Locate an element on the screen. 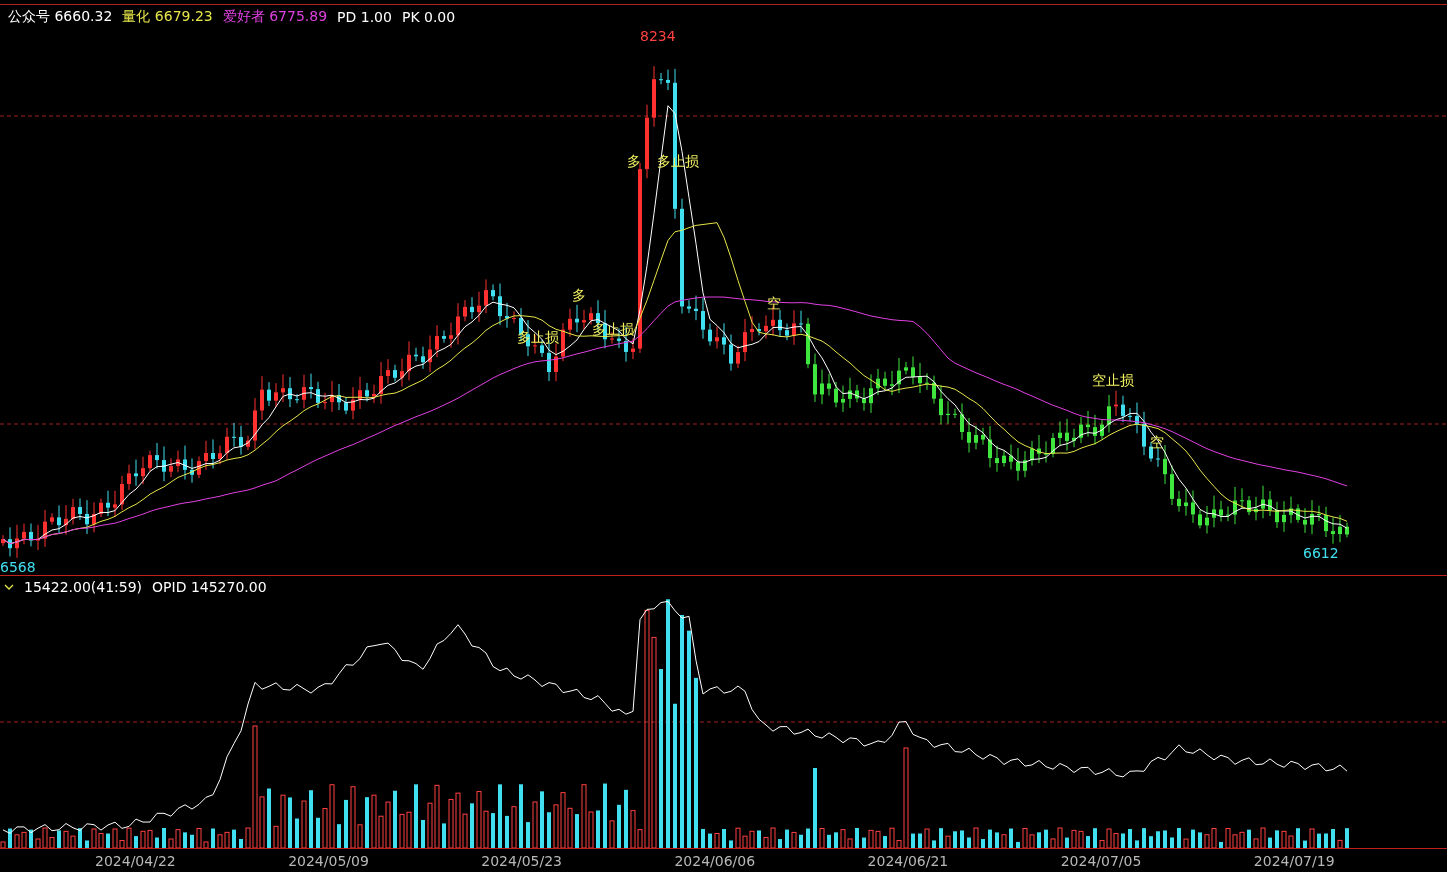  signal-label: 空 is located at coordinates (1157, 442).